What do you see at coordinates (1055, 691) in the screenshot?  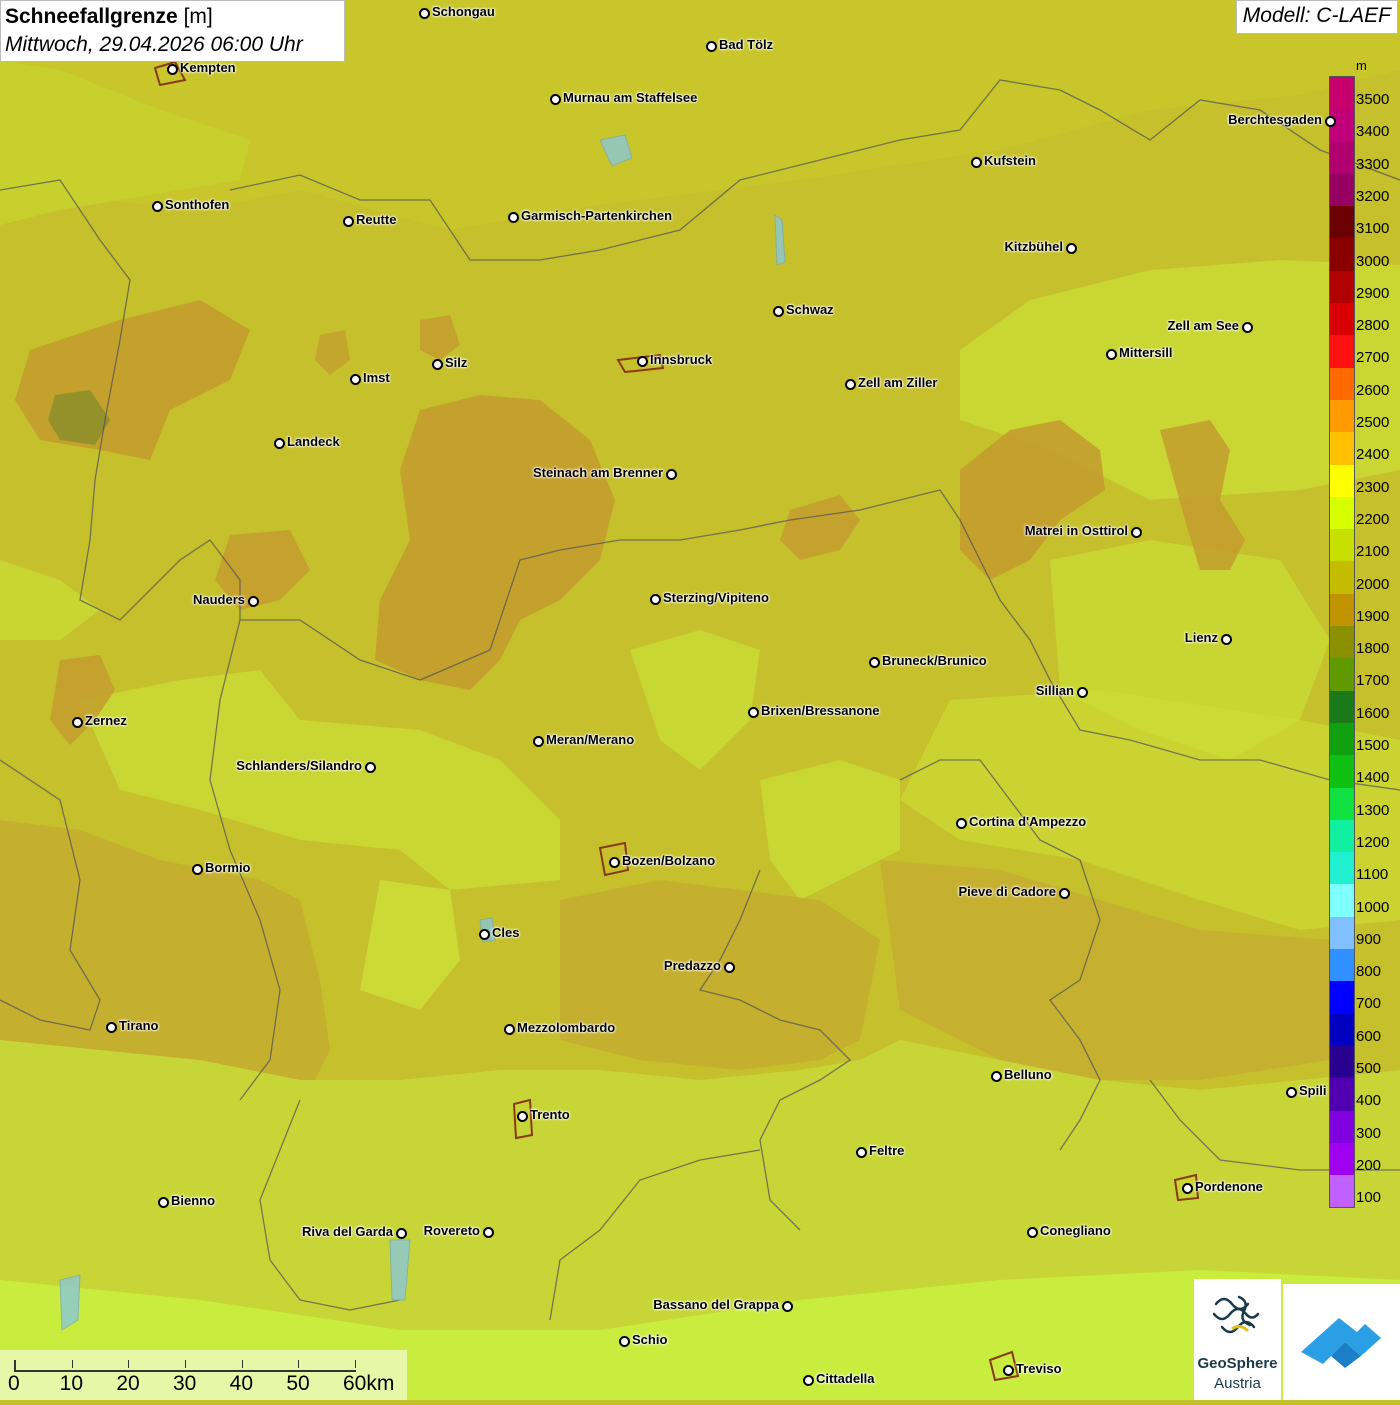 I see `city-label: Sillian` at bounding box center [1055, 691].